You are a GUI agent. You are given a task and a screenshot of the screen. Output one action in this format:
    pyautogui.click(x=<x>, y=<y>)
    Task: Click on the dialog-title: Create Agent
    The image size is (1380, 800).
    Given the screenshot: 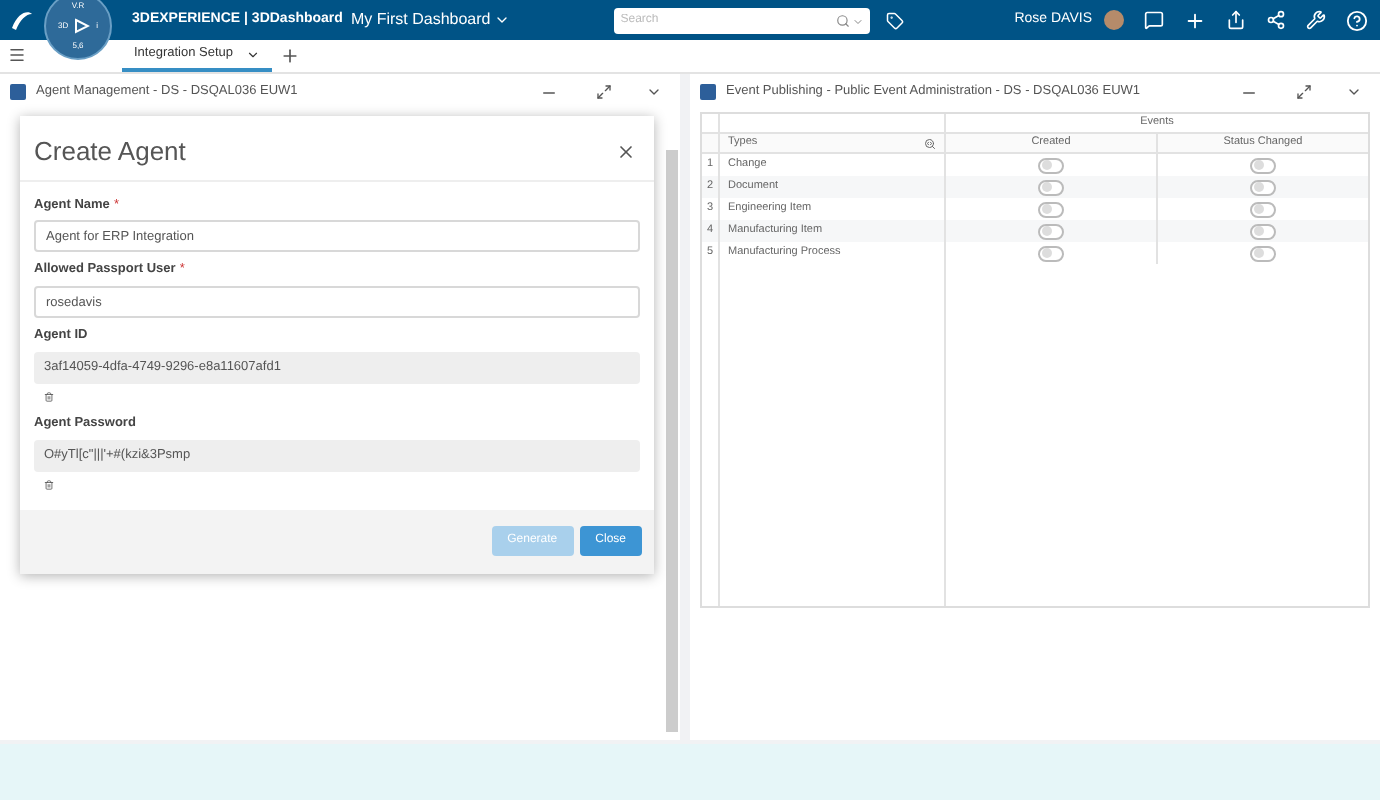 What is the action you would take?
    pyautogui.click(x=110, y=152)
    